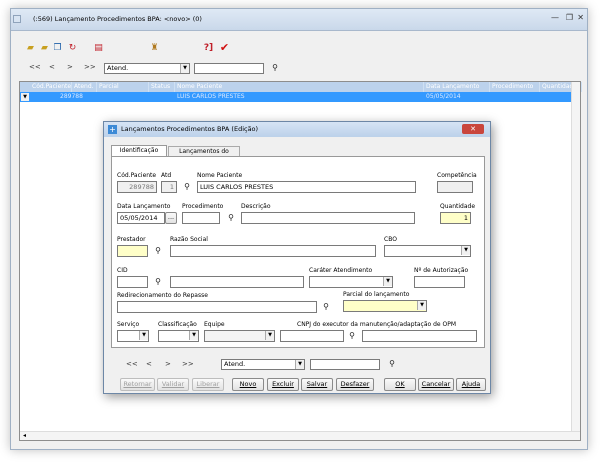 Image resolution: width=601 pixels, height=465 pixels. What do you see at coordinates (173, 384) in the screenshot?
I see `validar-button: Validar` at bounding box center [173, 384].